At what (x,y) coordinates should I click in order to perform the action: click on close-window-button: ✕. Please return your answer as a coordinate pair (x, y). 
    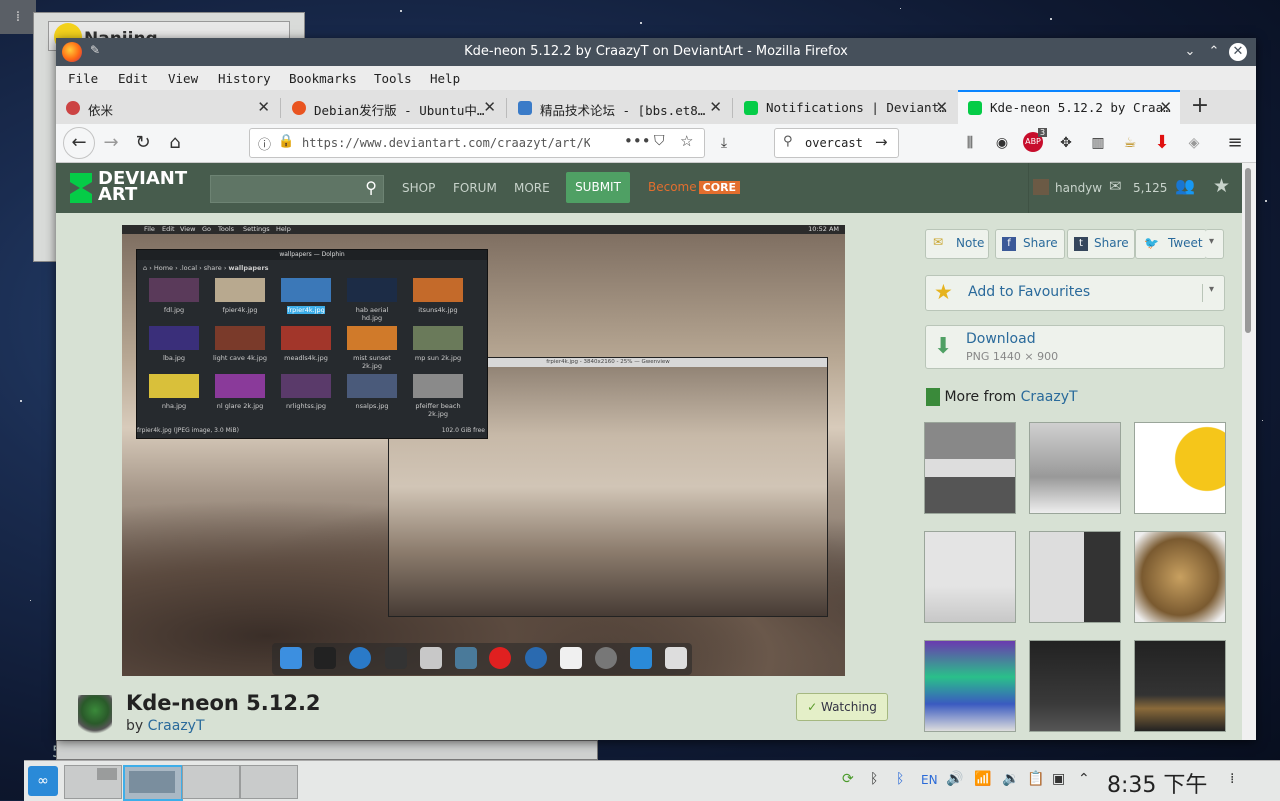
    Looking at the image, I should click on (1238, 52).